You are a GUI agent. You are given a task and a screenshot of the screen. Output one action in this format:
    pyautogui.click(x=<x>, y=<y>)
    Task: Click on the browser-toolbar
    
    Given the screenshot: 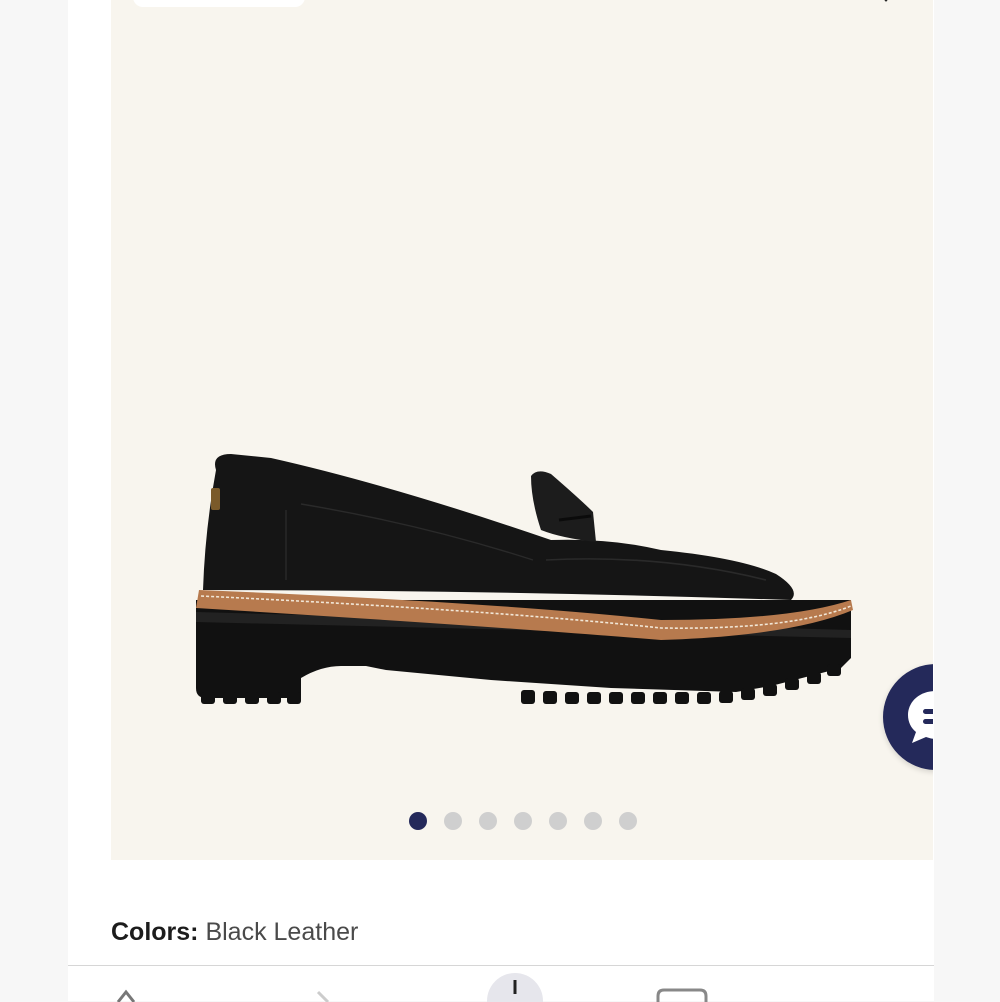 What is the action you would take?
    pyautogui.click(x=501, y=983)
    